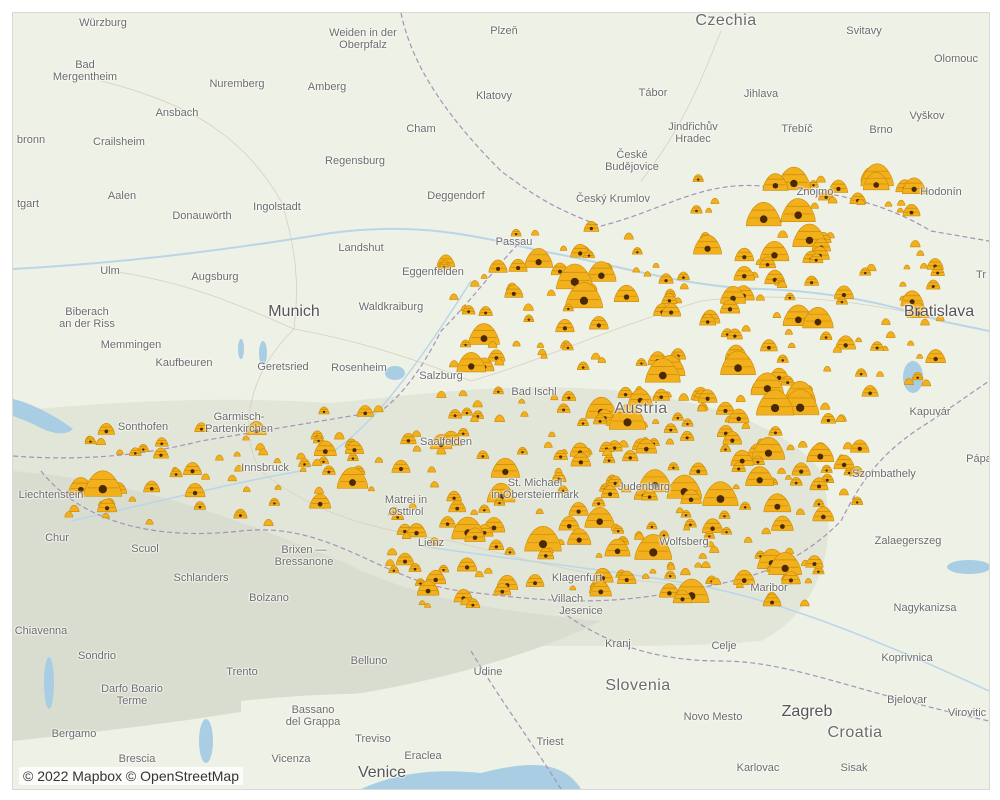 The image size is (1000, 800). I want to click on place-label: Zalaegerszeg, so click(908, 541).